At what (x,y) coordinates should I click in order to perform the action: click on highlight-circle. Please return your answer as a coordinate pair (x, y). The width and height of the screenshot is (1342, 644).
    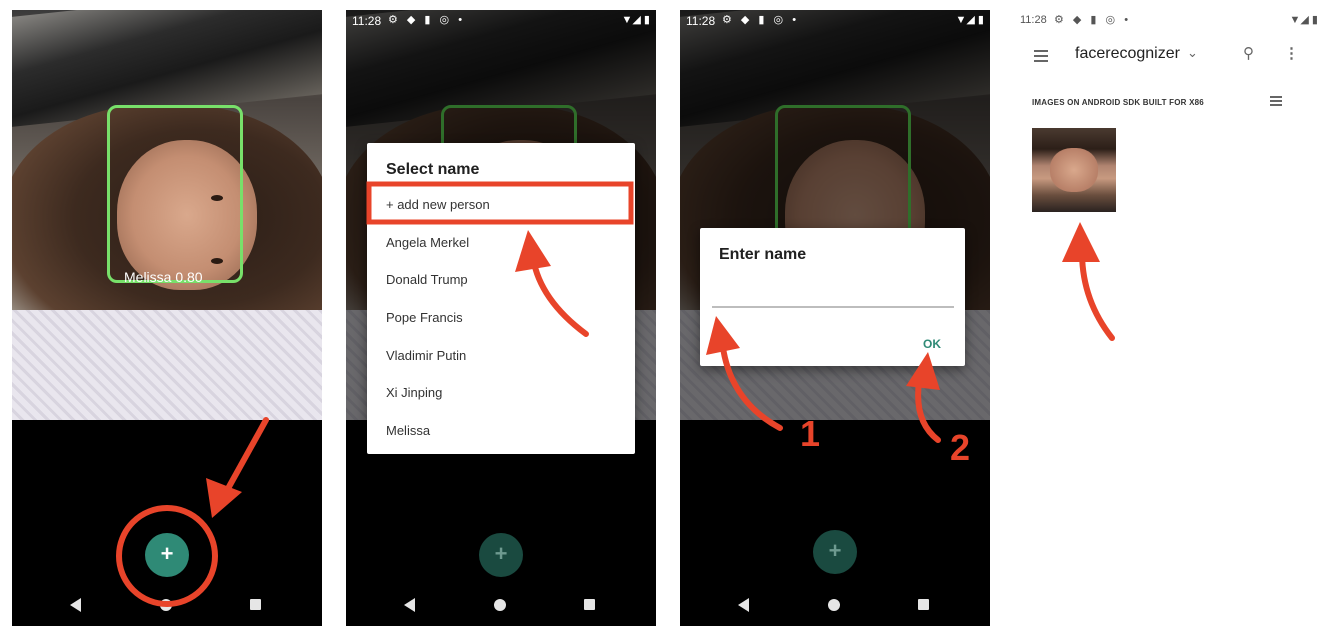
    Looking at the image, I should click on (167, 556).